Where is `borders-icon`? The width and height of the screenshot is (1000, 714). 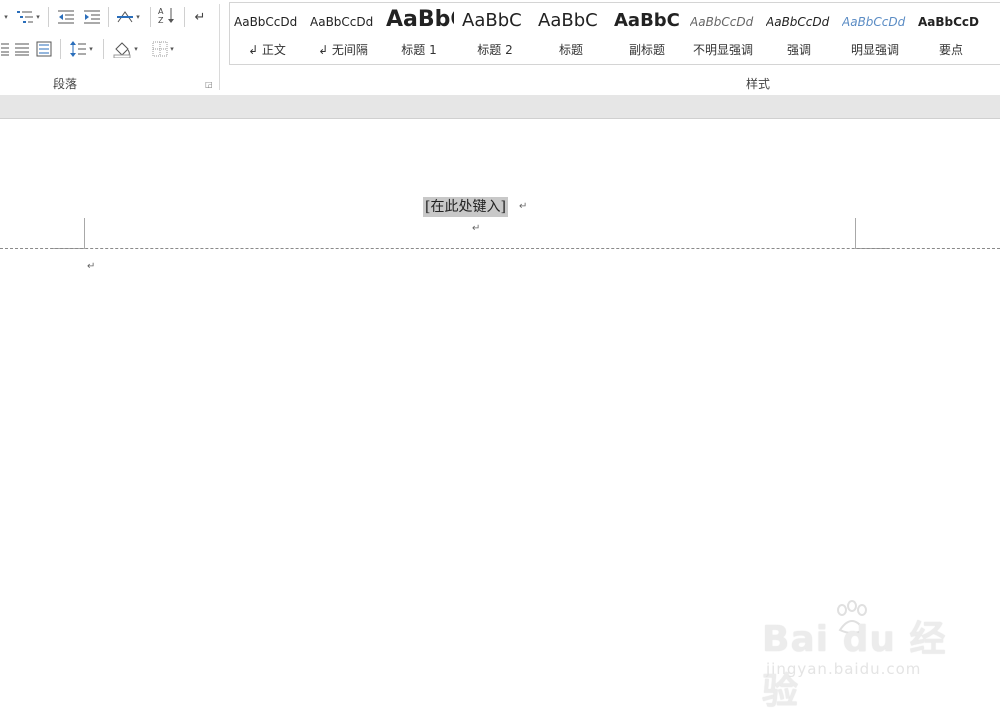
borders-icon is located at coordinates (160, 49).